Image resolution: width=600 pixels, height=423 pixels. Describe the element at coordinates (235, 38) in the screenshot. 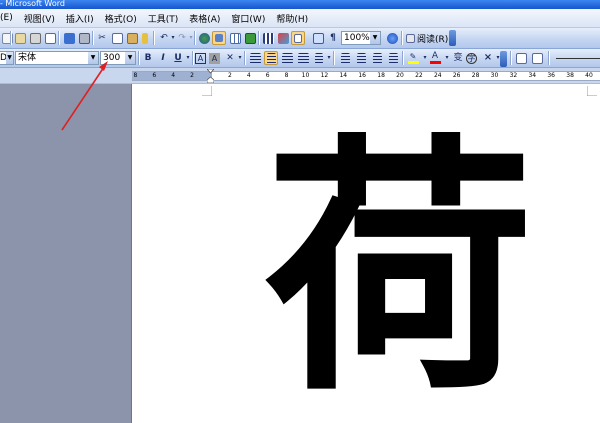

I see `insert-table-icon` at that location.